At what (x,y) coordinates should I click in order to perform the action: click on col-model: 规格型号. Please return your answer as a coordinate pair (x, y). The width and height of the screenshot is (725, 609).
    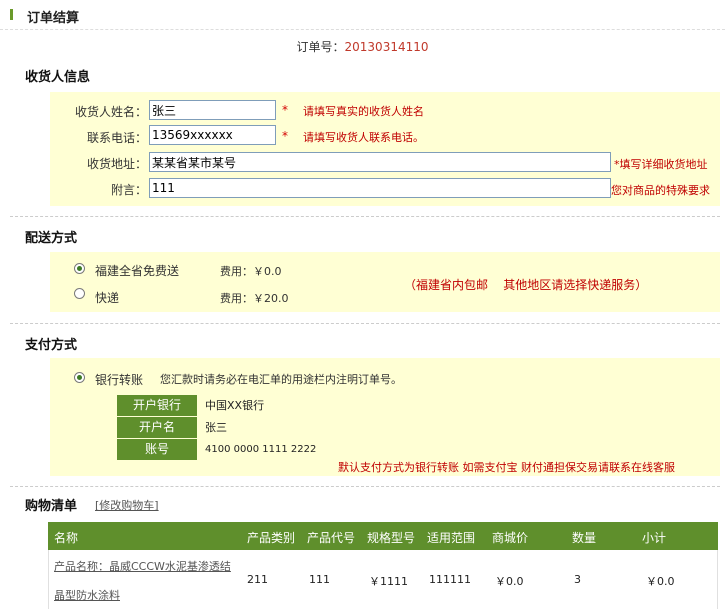
    Looking at the image, I should click on (391, 538).